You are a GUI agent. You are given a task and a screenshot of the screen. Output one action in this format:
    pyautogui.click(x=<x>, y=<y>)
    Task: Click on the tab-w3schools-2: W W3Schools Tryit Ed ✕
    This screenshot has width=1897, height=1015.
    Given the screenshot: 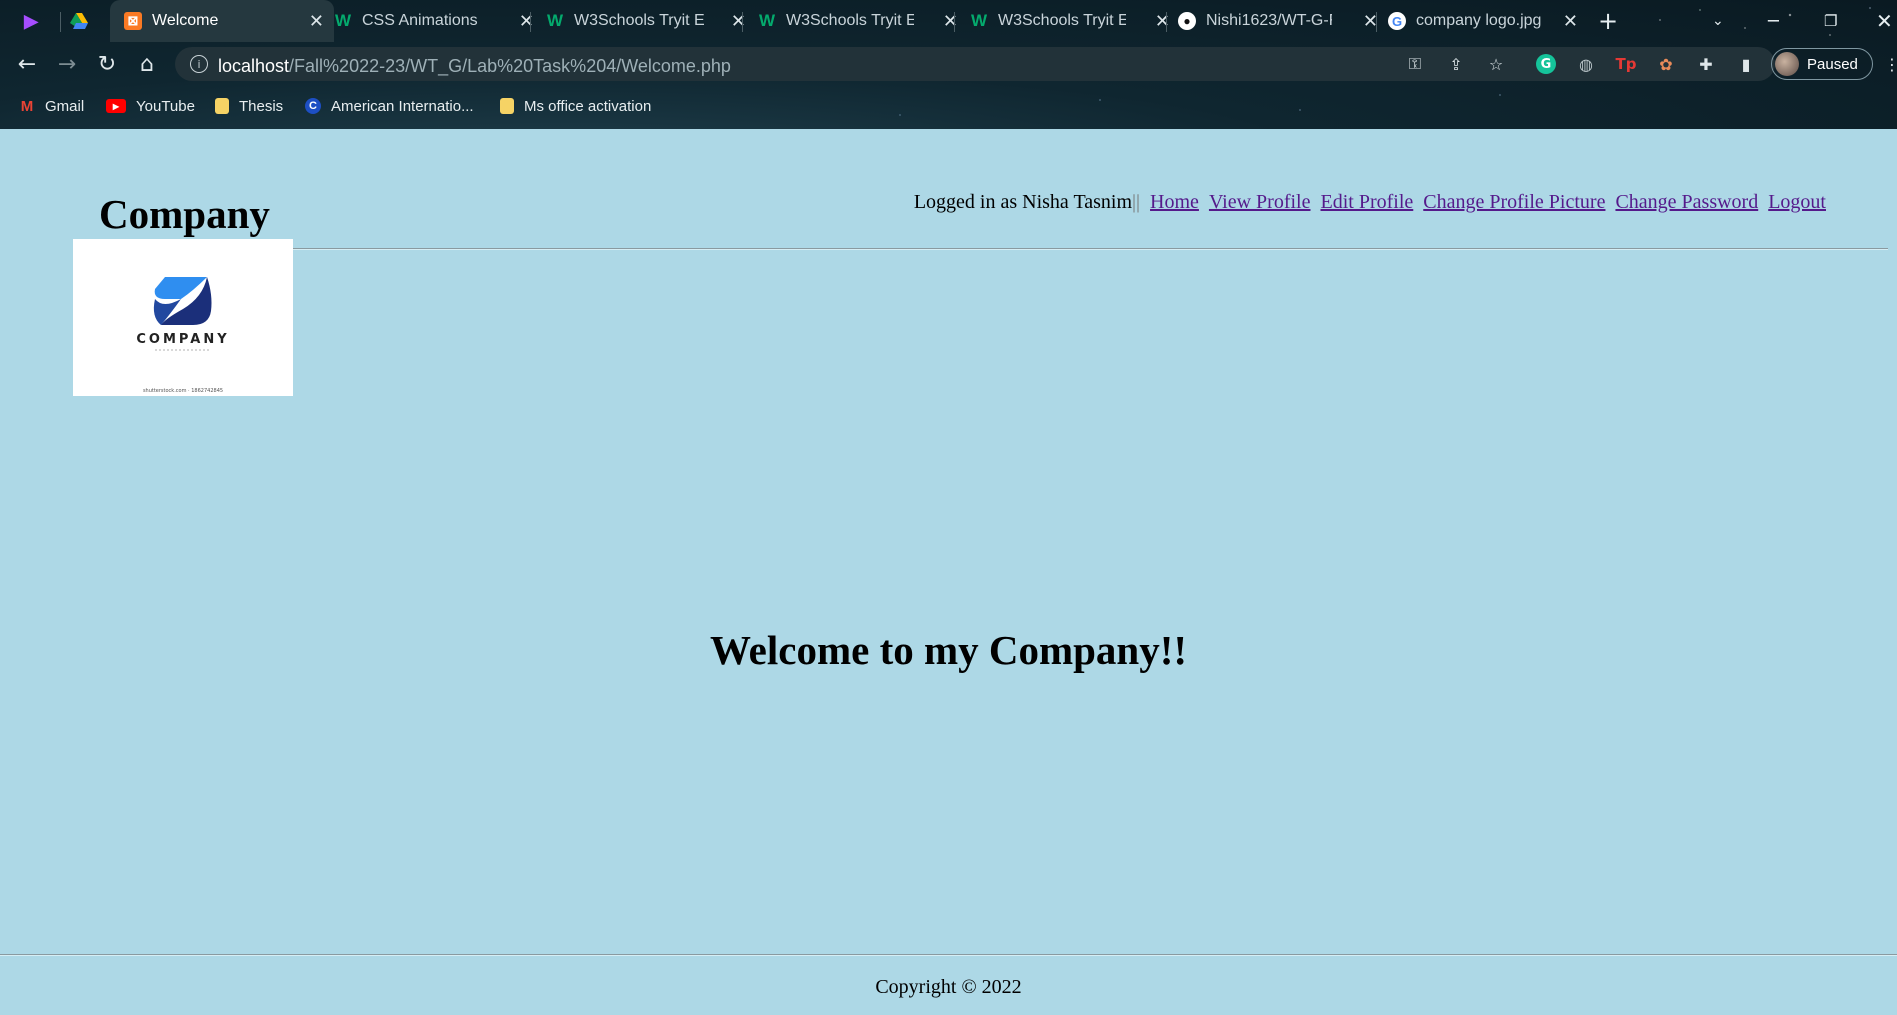 What is the action you would take?
    pyautogui.click(x=856, y=21)
    